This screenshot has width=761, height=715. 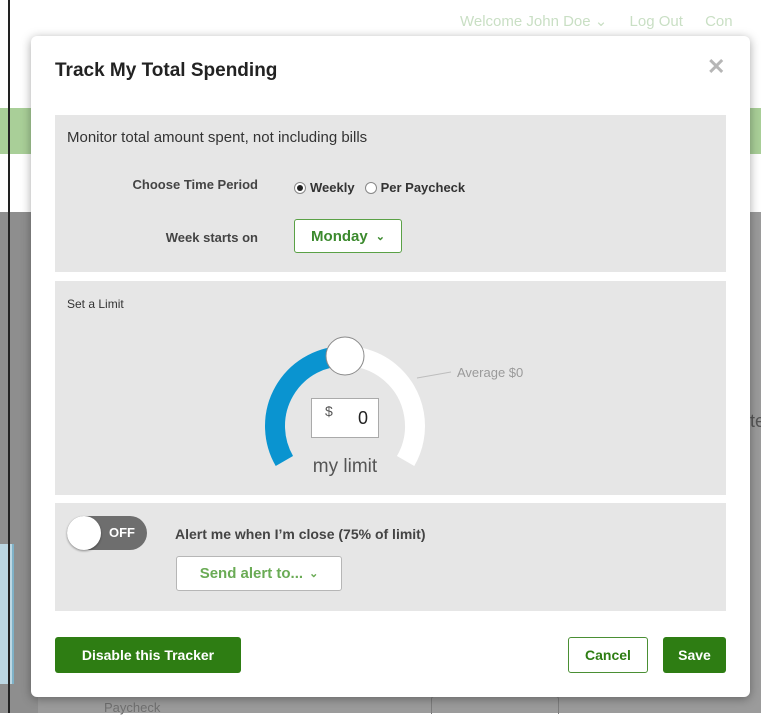 I want to click on time-period-radio-group: Weekly Per Paycheck, so click(x=384, y=187).